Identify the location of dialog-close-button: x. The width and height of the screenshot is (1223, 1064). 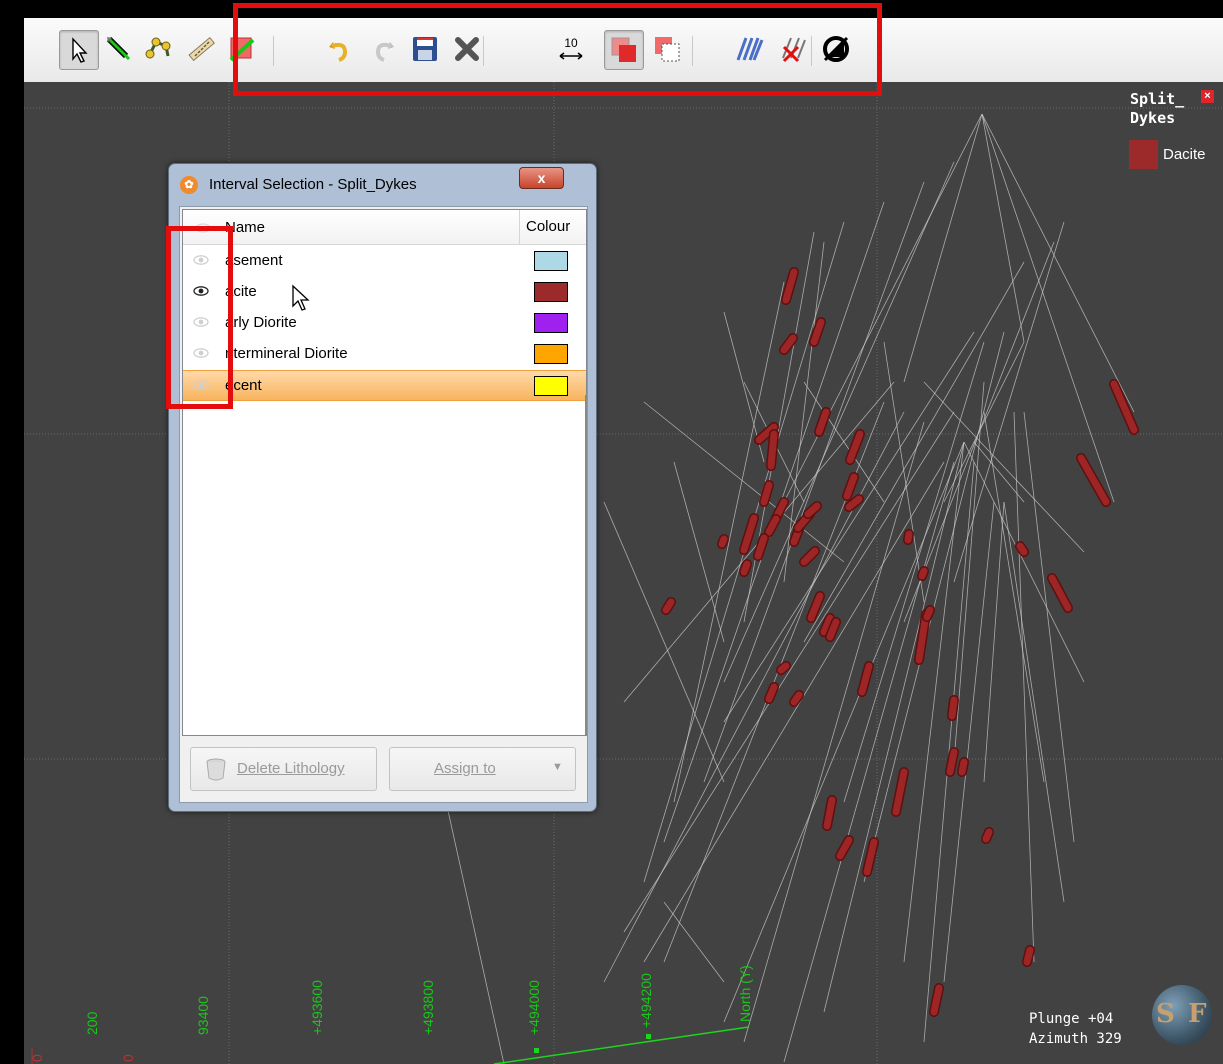
(541, 178).